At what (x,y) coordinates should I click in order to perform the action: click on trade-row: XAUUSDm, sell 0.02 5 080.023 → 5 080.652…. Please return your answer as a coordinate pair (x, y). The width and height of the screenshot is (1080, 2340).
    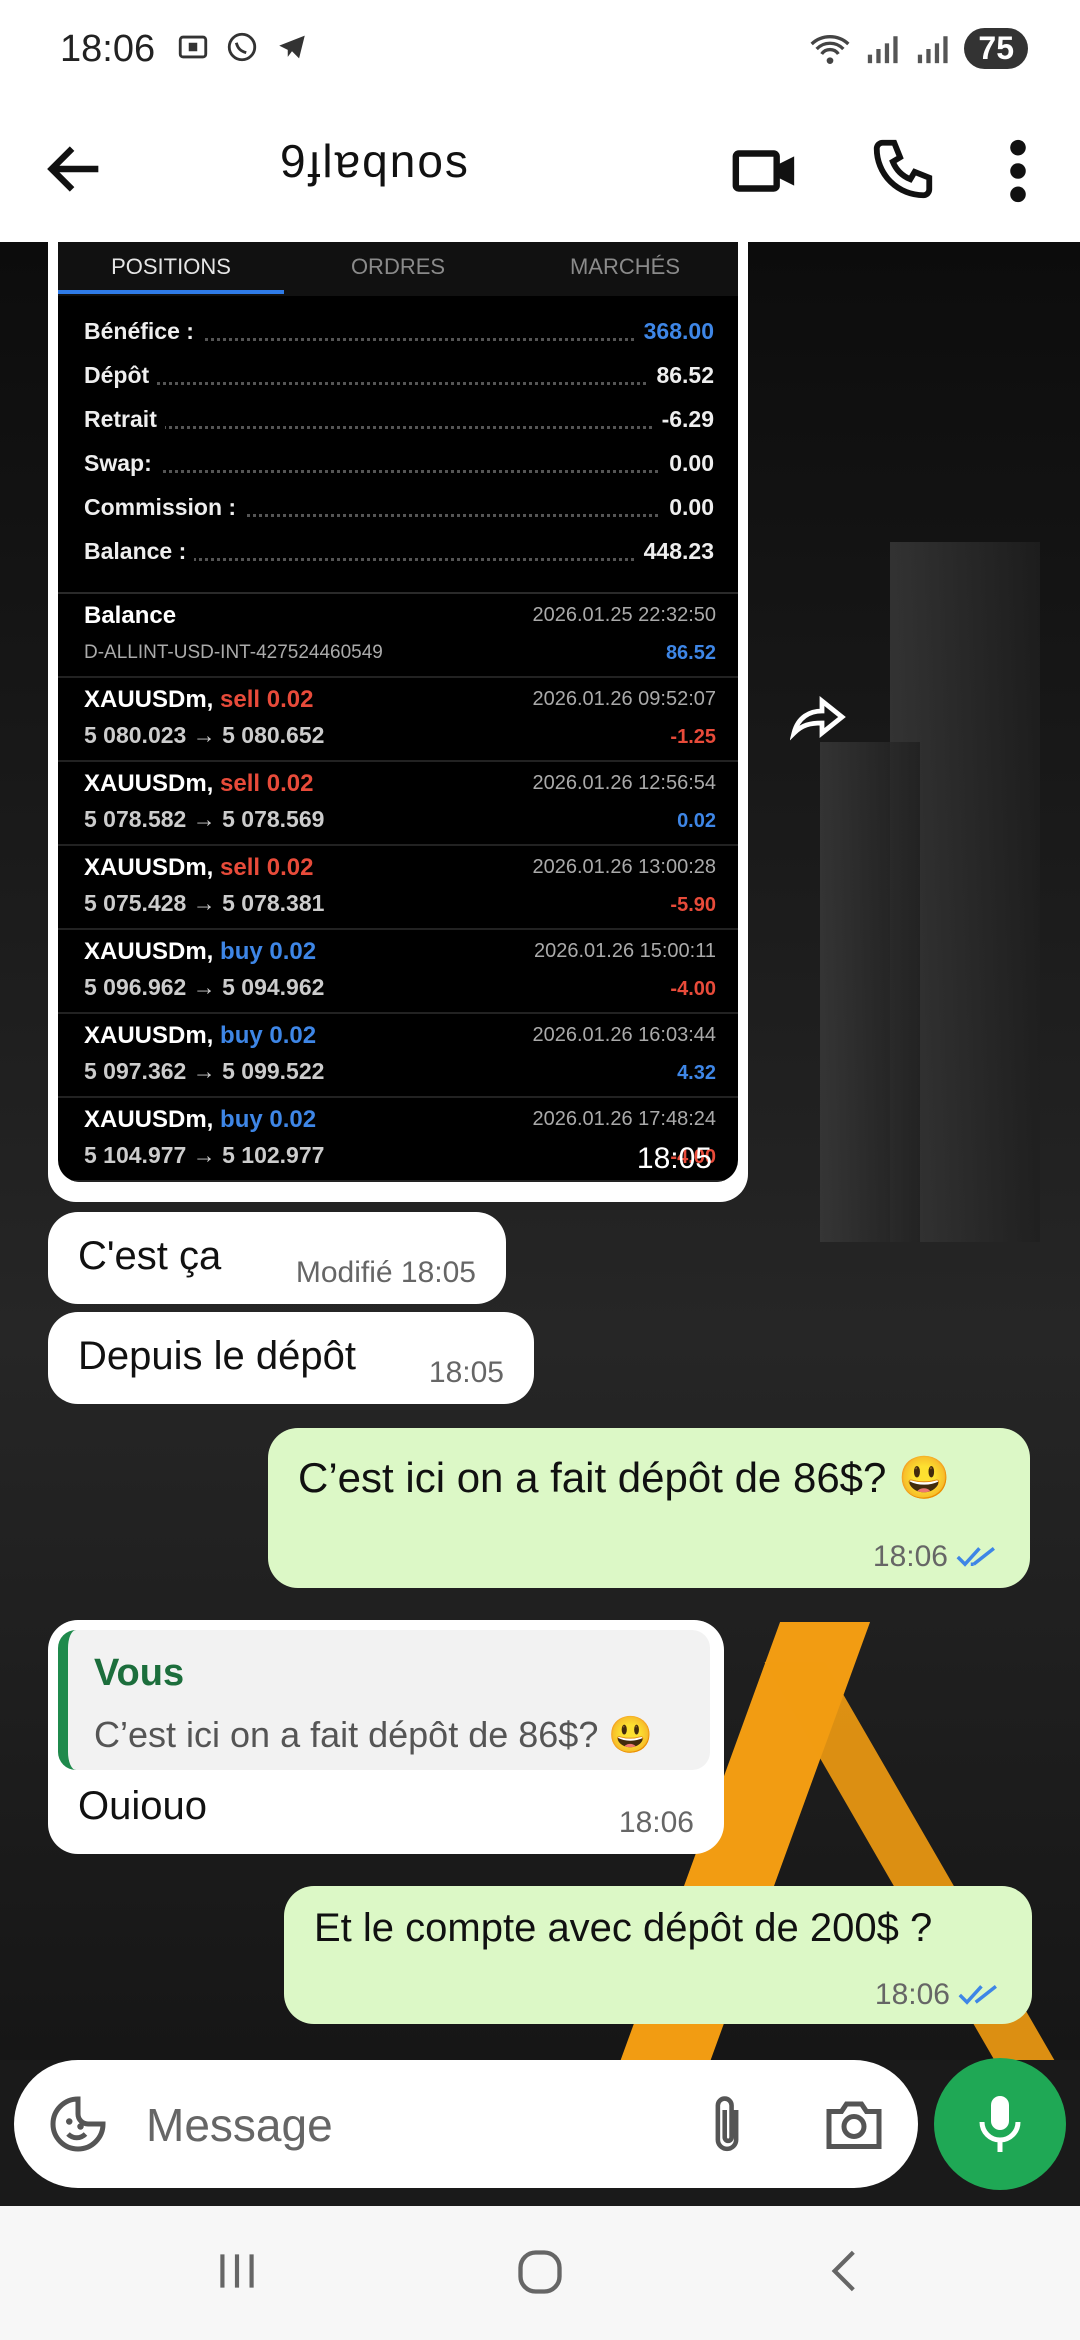
    Looking at the image, I should click on (398, 720).